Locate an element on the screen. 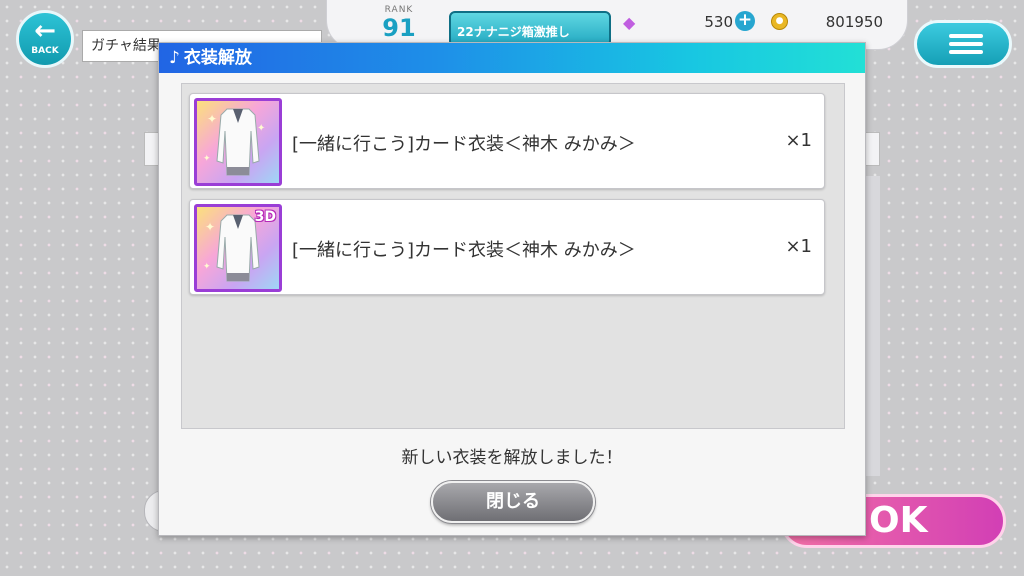 The width and height of the screenshot is (1024, 576). gem-count: 530 is located at coordinates (718, 22).